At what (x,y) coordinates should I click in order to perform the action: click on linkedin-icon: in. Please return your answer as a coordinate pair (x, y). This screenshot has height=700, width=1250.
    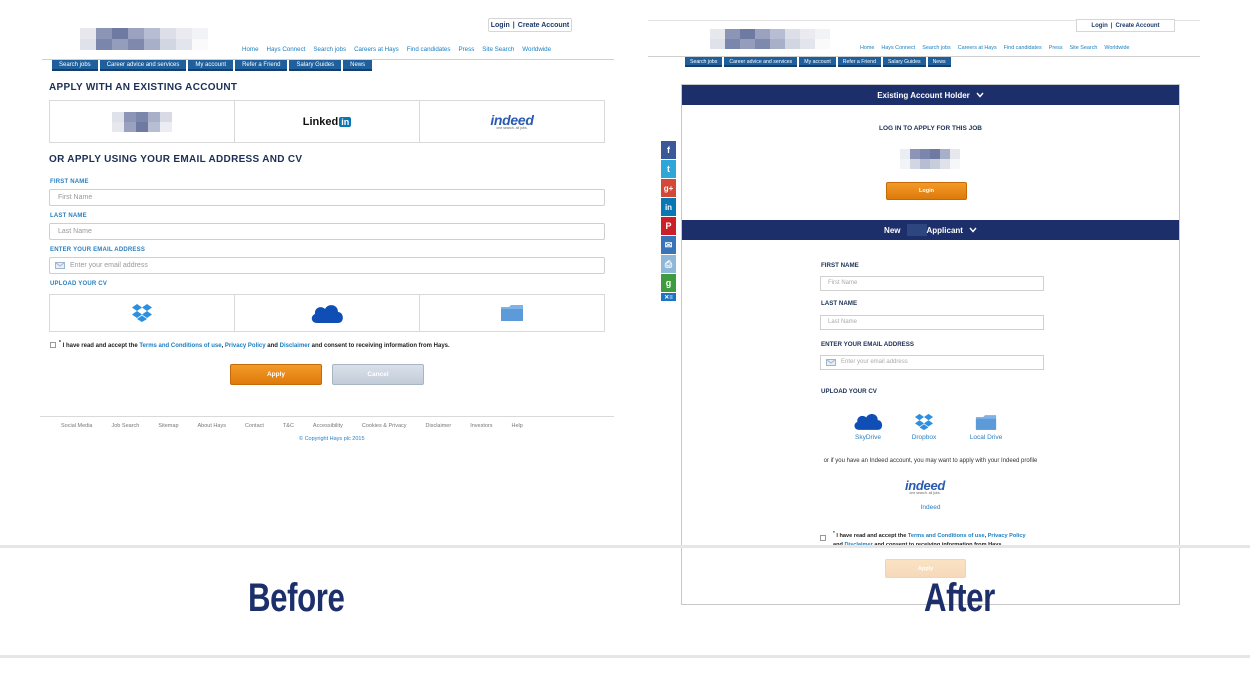
    Looking at the image, I should click on (668, 207).